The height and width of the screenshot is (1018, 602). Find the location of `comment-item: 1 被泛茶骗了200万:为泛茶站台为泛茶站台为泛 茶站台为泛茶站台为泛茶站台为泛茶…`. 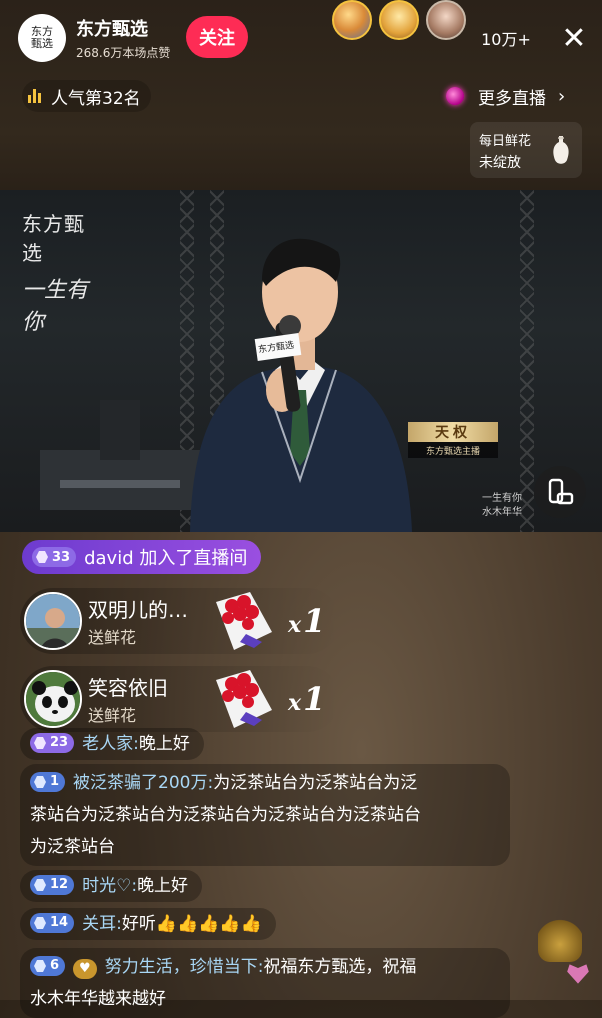

comment-item: 1 被泛茶骗了200万:为泛茶站台为泛茶站台为泛 茶站台为泛茶站台为泛茶站台为泛茶… is located at coordinates (265, 815).